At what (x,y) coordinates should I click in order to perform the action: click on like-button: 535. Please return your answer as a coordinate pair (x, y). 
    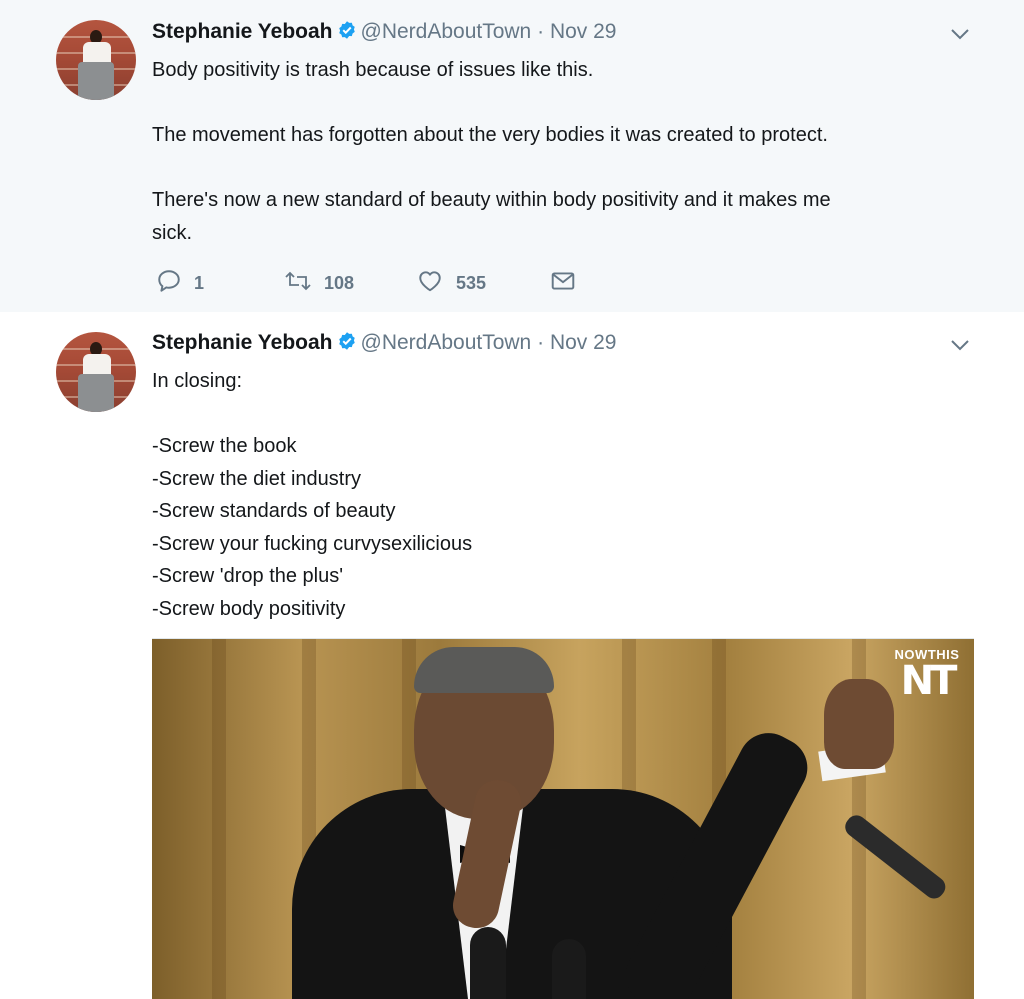
    Looking at the image, I should click on (451, 283).